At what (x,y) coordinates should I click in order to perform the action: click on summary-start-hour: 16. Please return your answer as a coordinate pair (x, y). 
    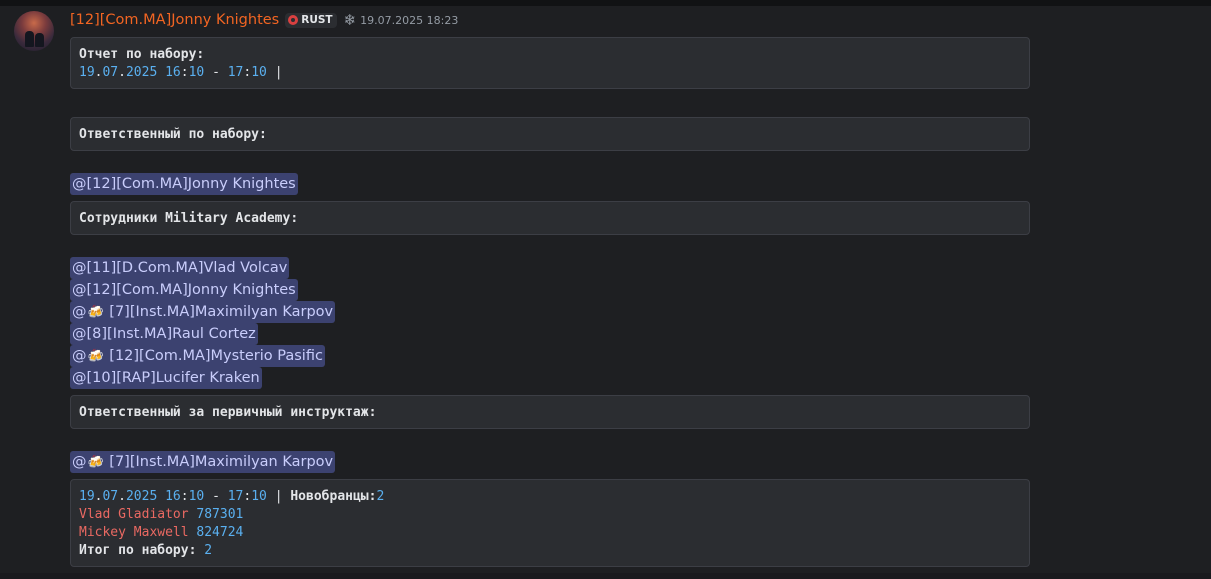
    Looking at the image, I should click on (173, 496).